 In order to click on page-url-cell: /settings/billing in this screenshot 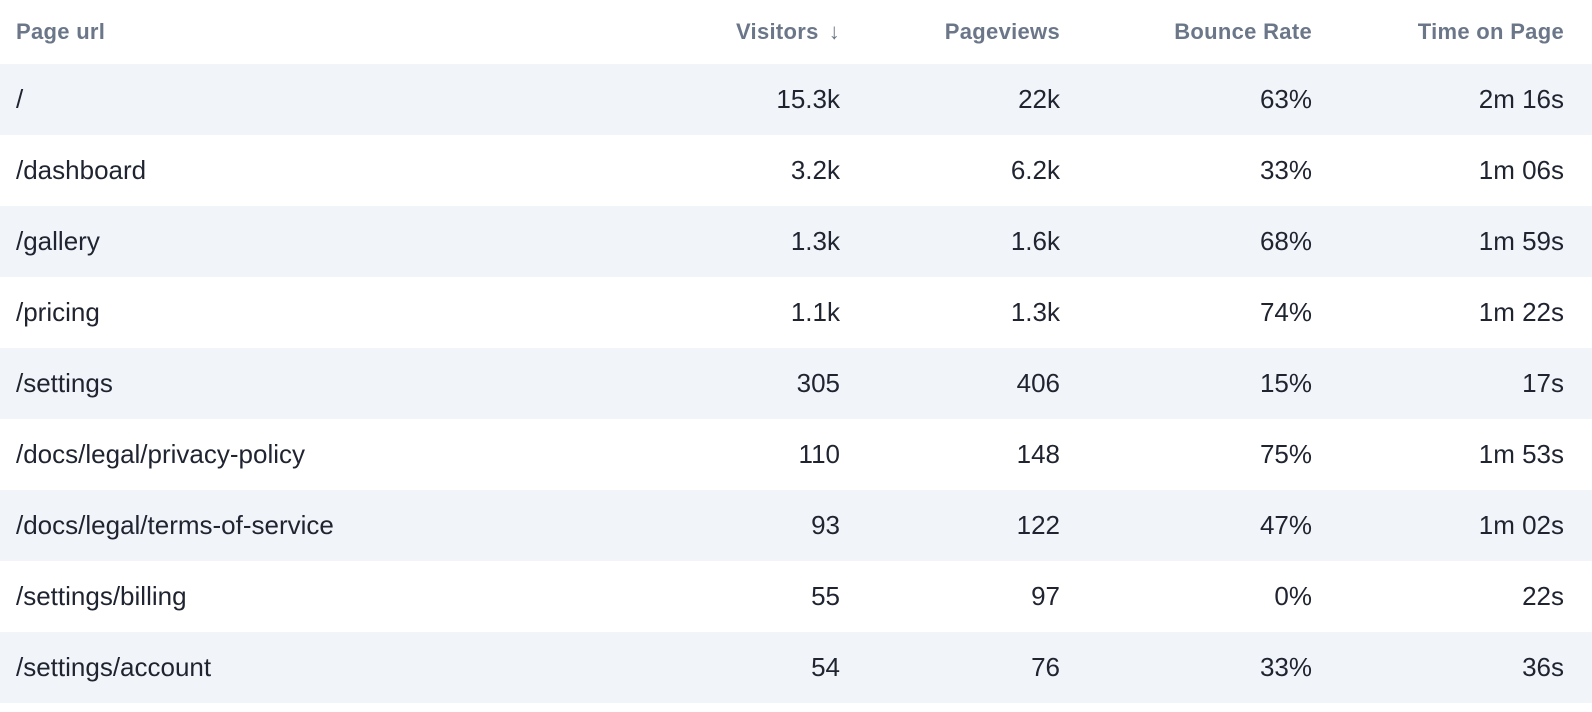, I will do `click(350, 596)`.